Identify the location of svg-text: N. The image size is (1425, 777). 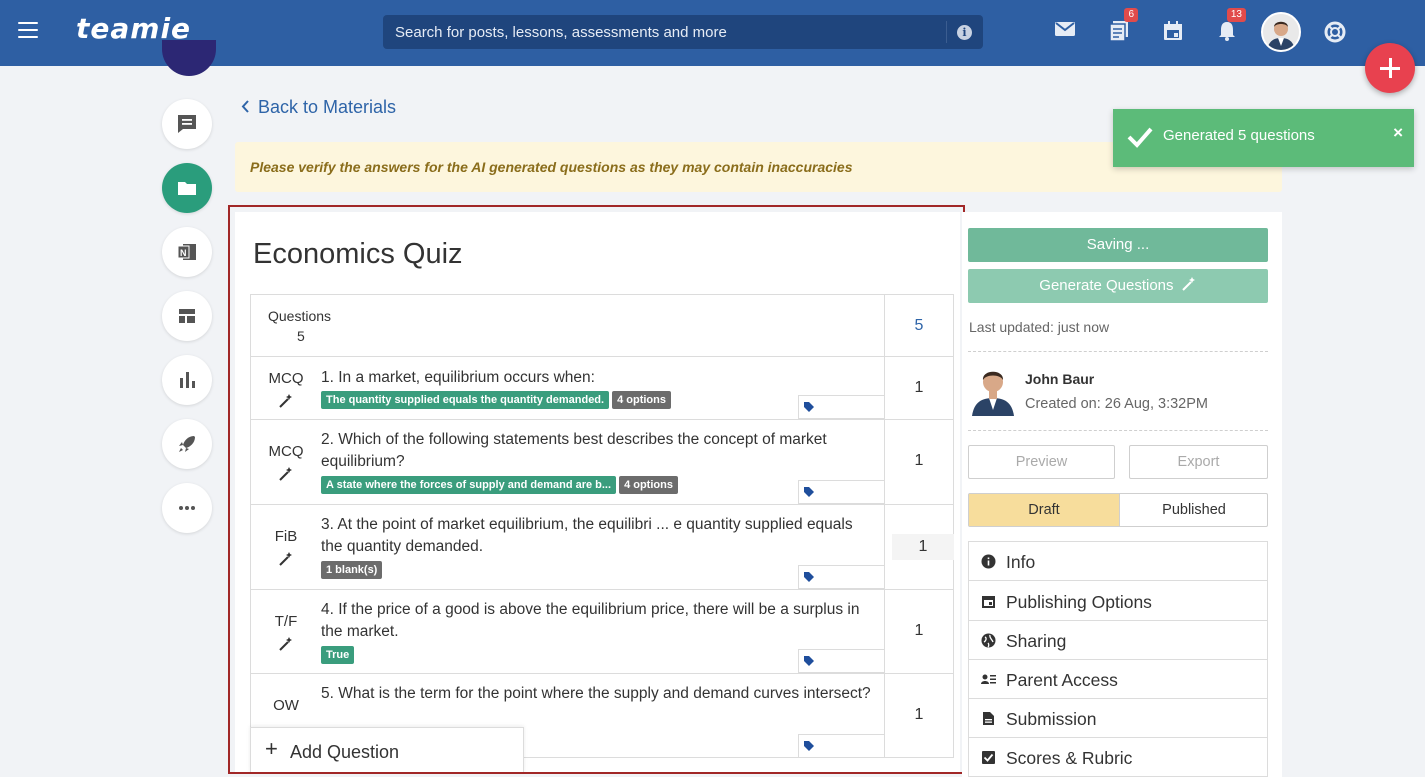
(183, 253).